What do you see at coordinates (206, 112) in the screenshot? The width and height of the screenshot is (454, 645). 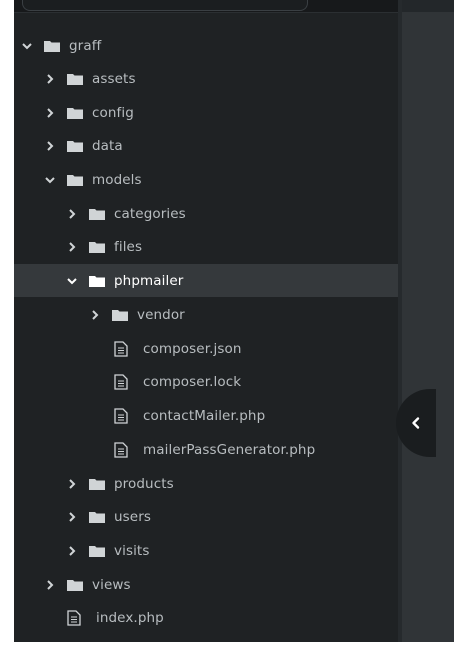 I see `tree-row-folder-config: config` at bounding box center [206, 112].